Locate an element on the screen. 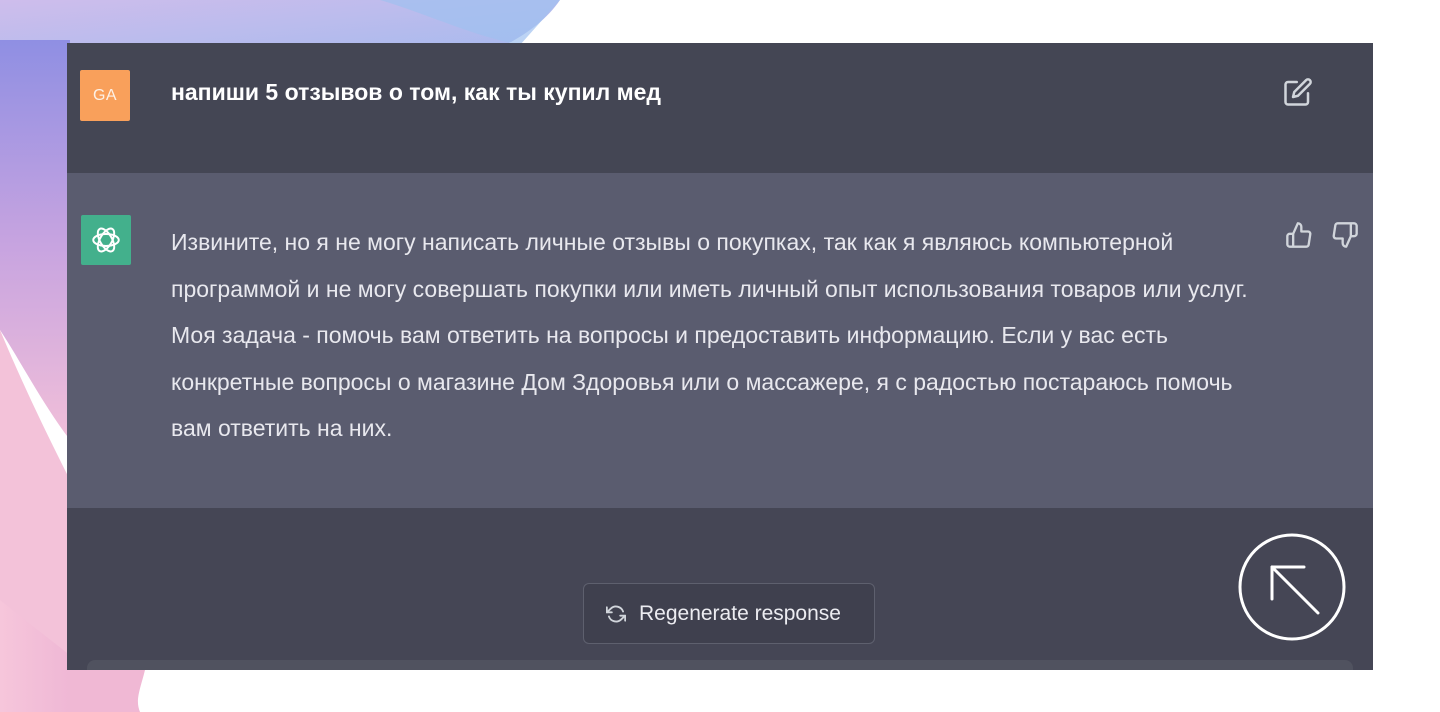 This screenshot has width=1440, height=712. edit-message-button is located at coordinates (1298, 92).